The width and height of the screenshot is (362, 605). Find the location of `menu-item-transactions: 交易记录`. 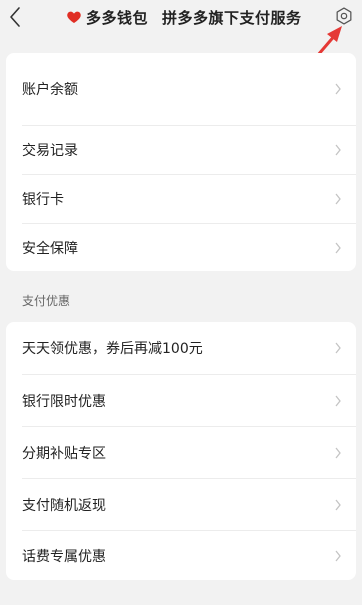

menu-item-transactions: 交易记录 is located at coordinates (181, 150).